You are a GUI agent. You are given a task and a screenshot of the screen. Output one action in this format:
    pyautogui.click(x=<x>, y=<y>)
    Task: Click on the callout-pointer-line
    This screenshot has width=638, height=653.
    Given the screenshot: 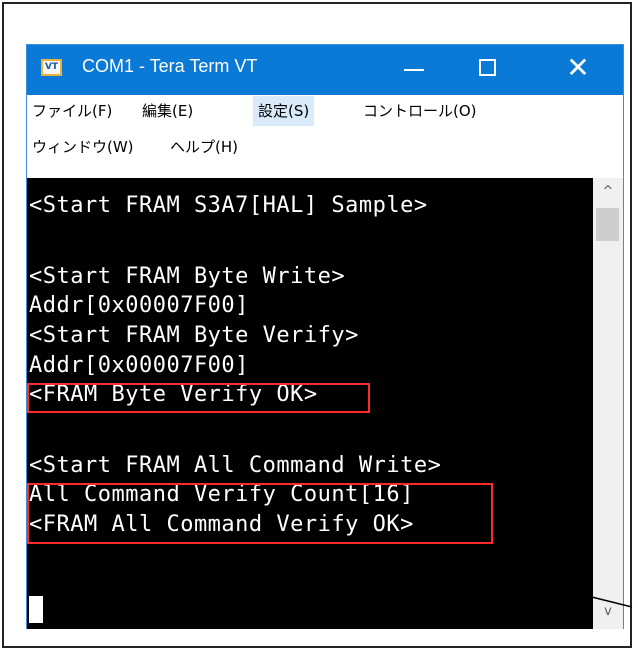 What is the action you would take?
    pyautogui.click(x=559, y=589)
    